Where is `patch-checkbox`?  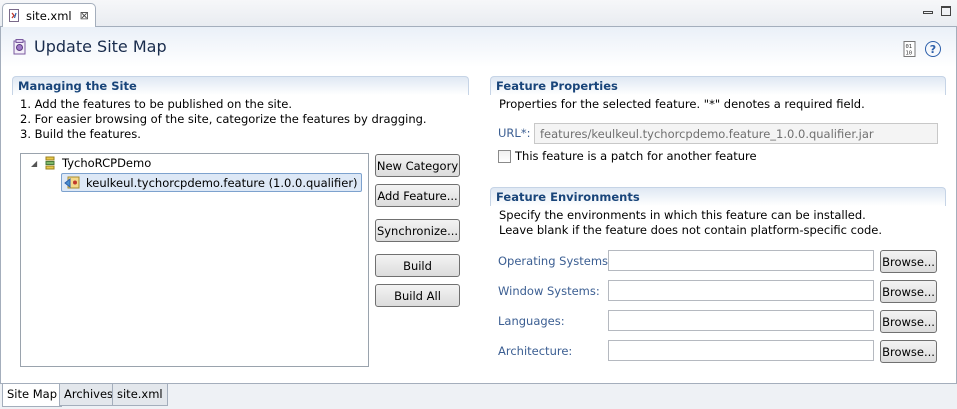 patch-checkbox is located at coordinates (504, 156).